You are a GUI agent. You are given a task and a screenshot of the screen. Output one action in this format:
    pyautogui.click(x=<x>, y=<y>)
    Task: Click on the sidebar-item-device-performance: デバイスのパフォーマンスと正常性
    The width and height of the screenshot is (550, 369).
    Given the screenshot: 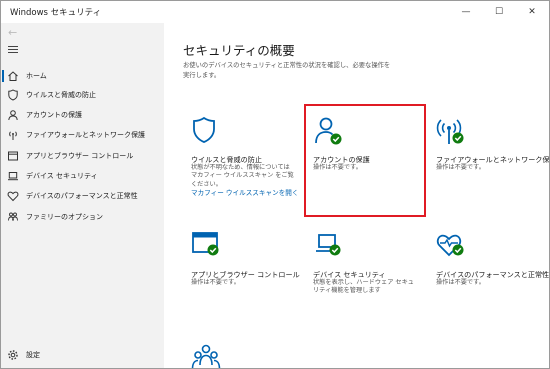 What is the action you would take?
    pyautogui.click(x=82, y=196)
    